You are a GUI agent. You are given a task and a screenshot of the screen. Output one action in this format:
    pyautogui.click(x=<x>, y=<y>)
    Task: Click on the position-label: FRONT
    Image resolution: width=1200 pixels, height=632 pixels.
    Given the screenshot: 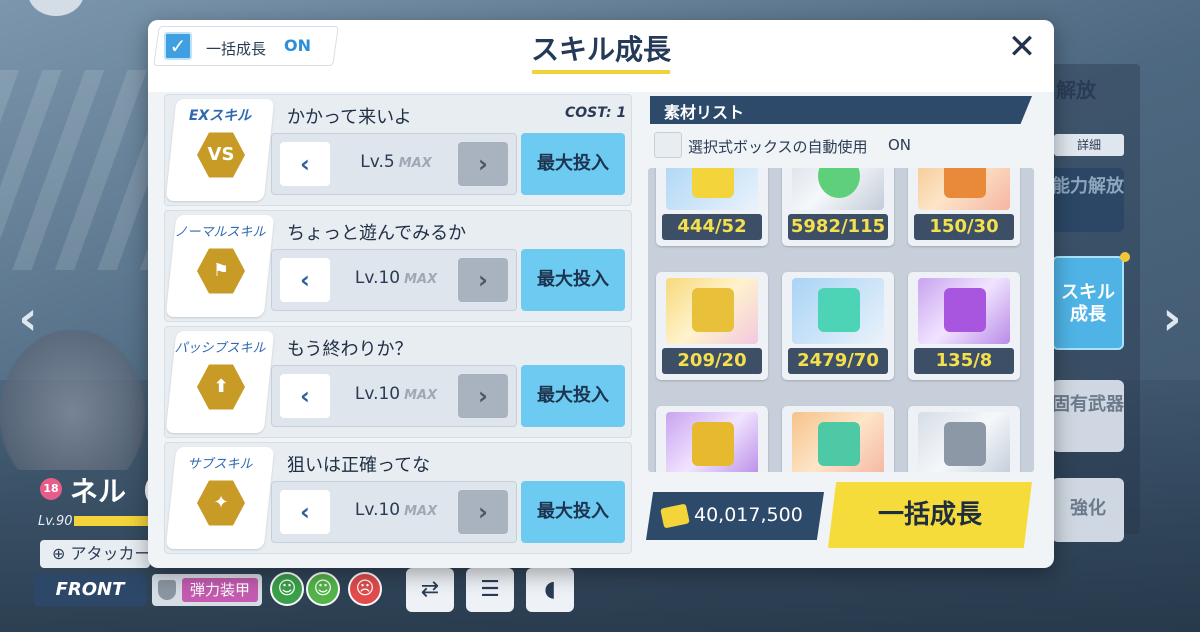 What is the action you would take?
    pyautogui.click(x=90, y=590)
    